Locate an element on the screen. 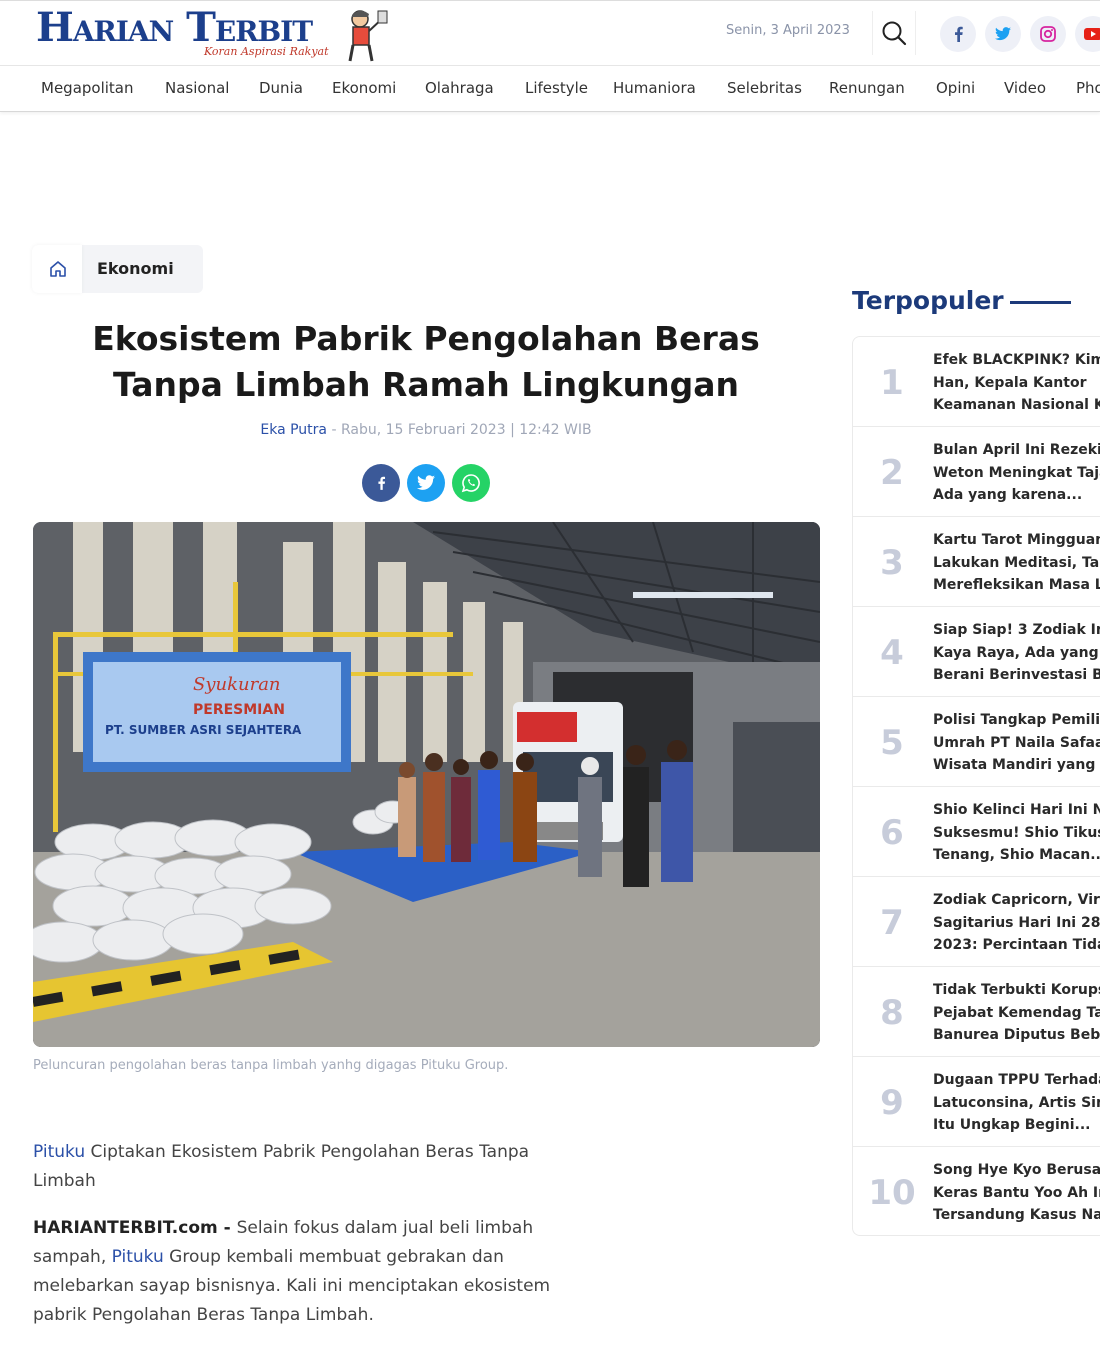 This screenshot has width=1100, height=1350. popular-heading: Terpopuler is located at coordinates (928, 300).